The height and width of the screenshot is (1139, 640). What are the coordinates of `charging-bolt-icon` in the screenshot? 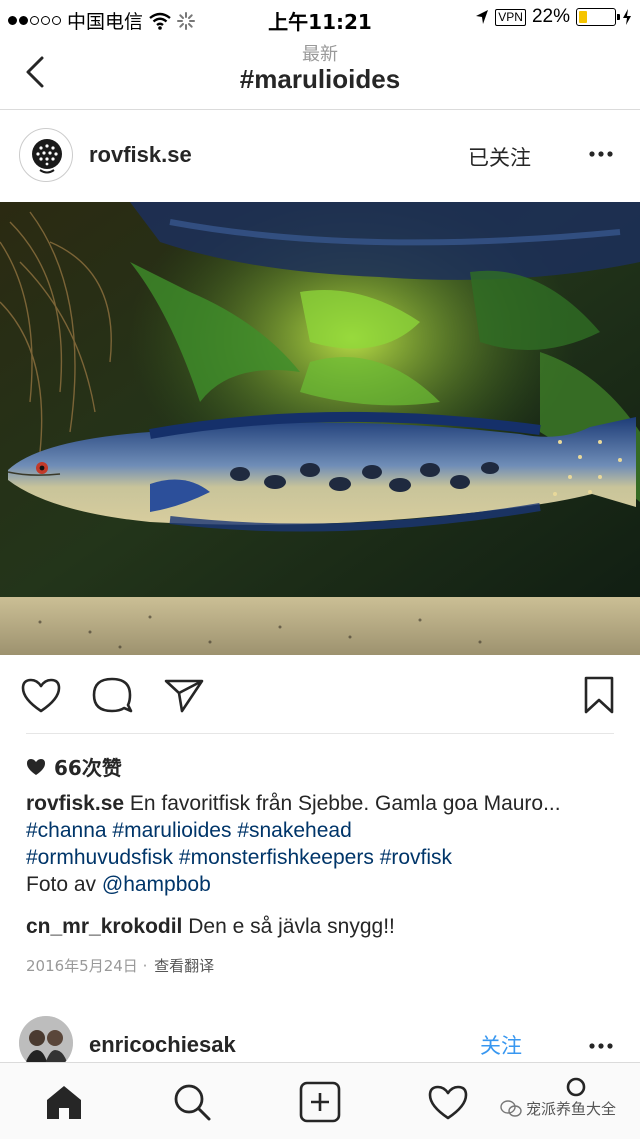 It's located at (627, 17).